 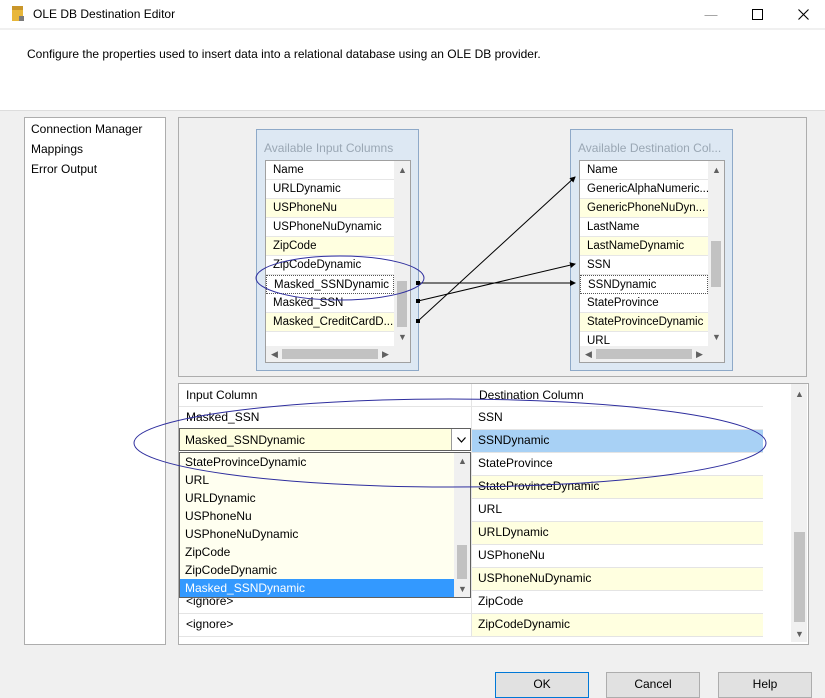 What do you see at coordinates (542, 685) in the screenshot?
I see `ok-button: OK` at bounding box center [542, 685].